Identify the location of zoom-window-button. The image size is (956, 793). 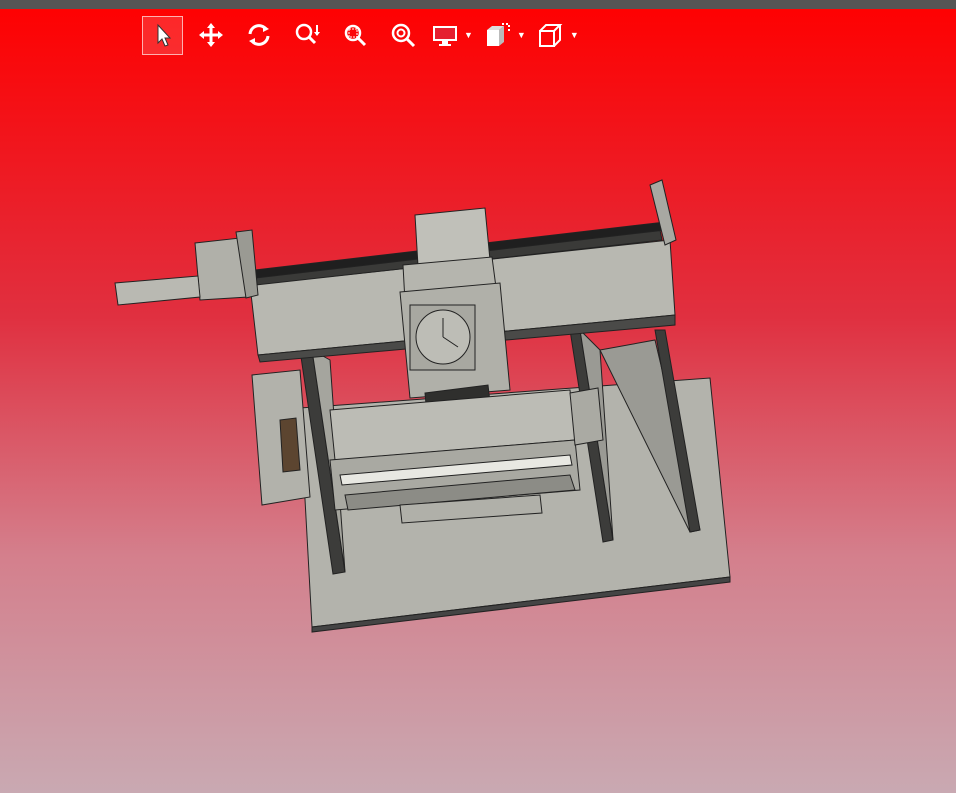
(354, 35).